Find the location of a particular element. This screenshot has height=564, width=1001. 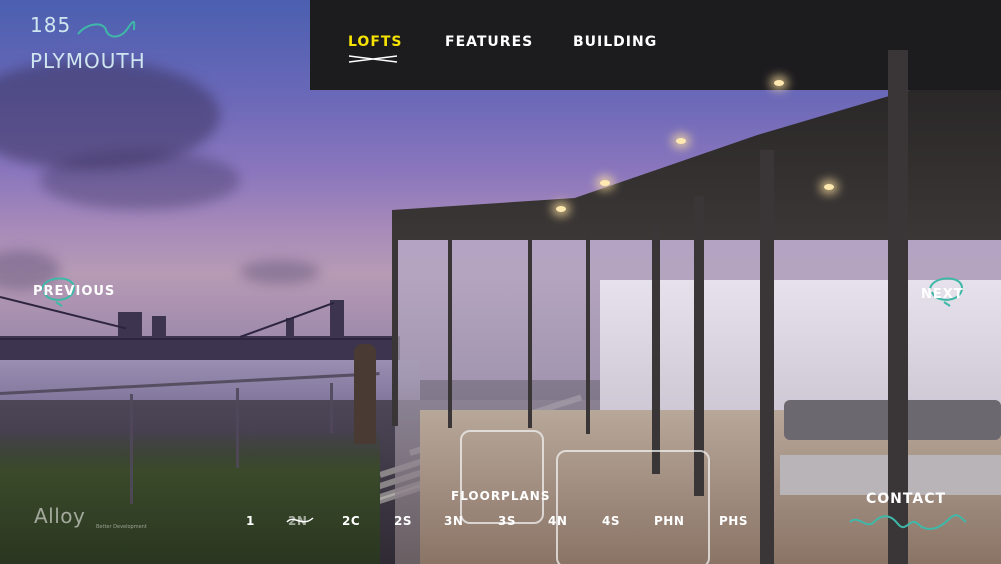

logo-name: PLYMOUTH is located at coordinates (88, 61).